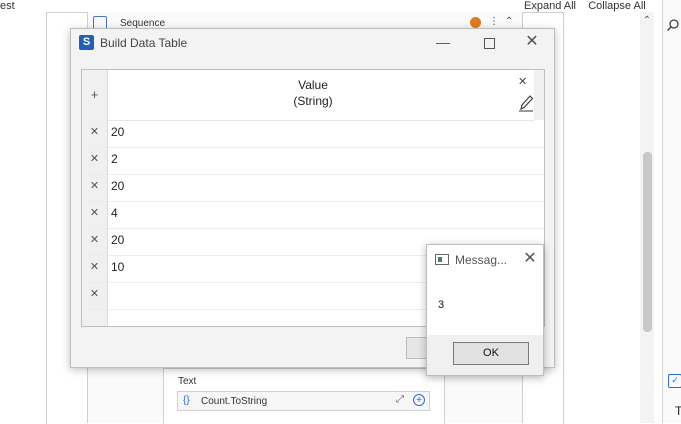 This screenshot has height=424, width=681. I want to click on expand-collapse-bar: Expand All Collapse All, so click(585, 6).